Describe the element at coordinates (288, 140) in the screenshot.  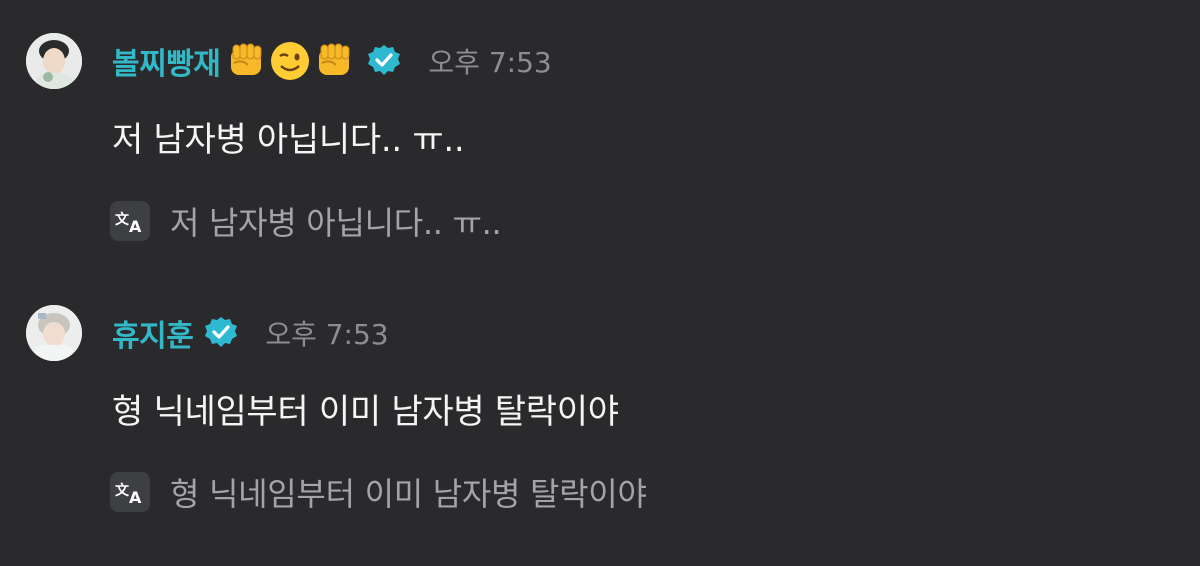
I see `message-text: 저 남자병 아닙니다.. ㅠ..` at that location.